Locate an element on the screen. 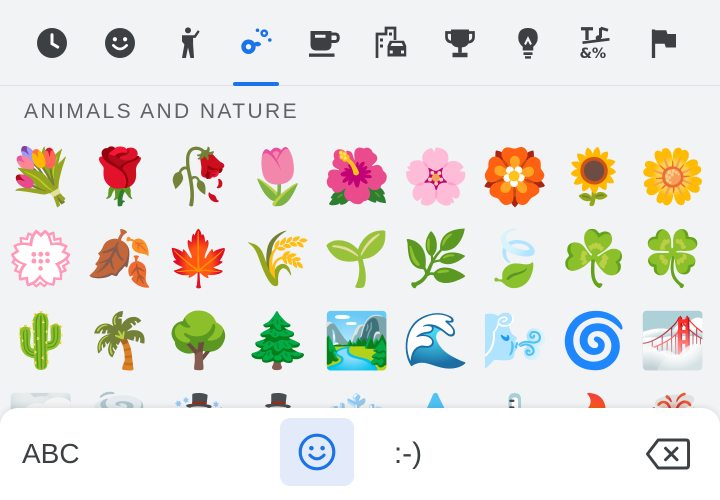 This screenshot has height=500, width=720. emoji-cell: 🌴 is located at coordinates (120, 341).